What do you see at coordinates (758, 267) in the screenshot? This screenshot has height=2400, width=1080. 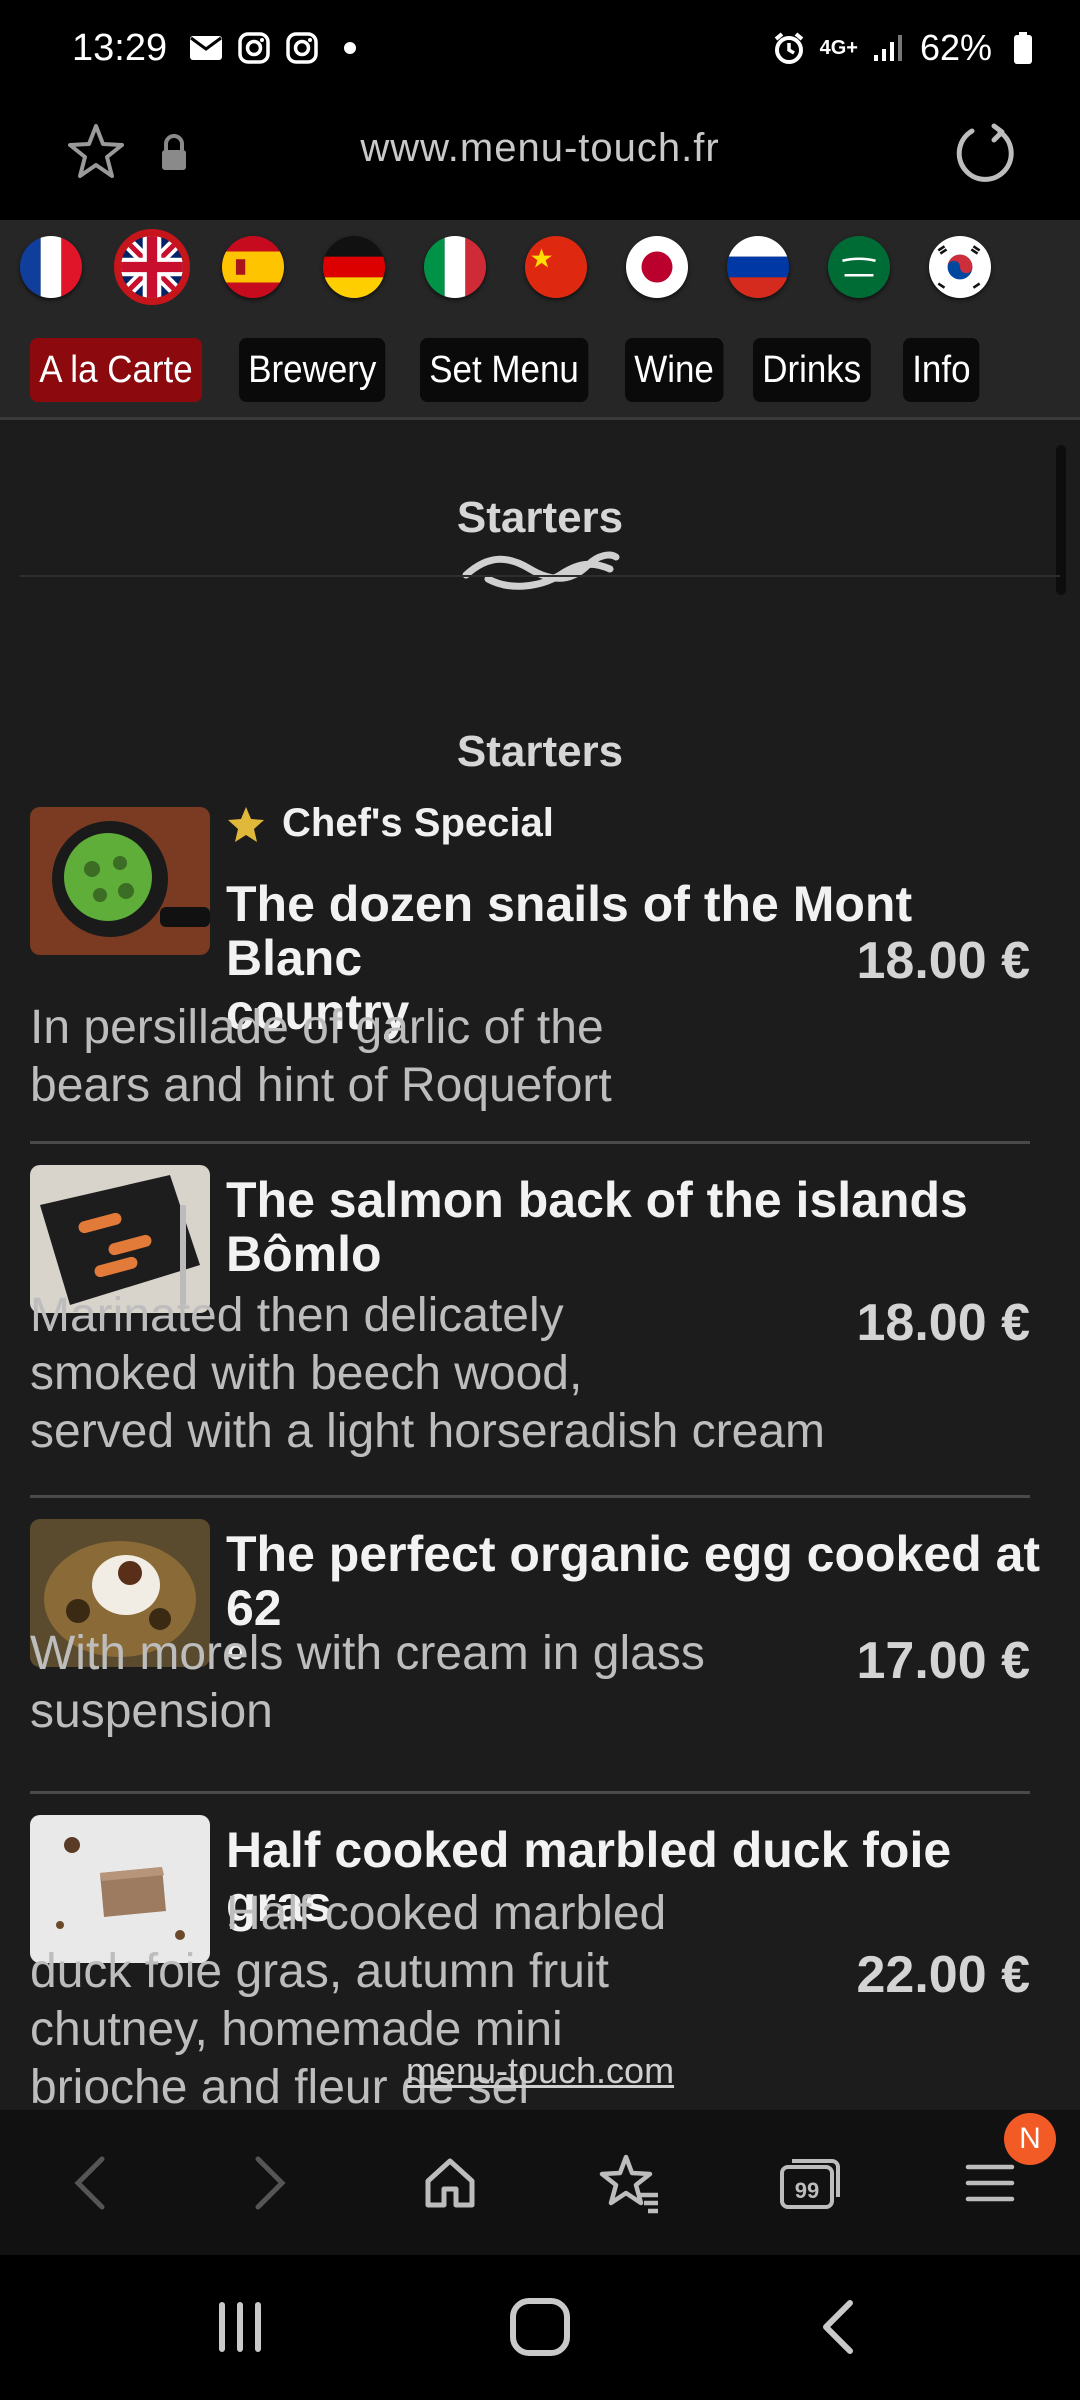 I see `russia-flag` at bounding box center [758, 267].